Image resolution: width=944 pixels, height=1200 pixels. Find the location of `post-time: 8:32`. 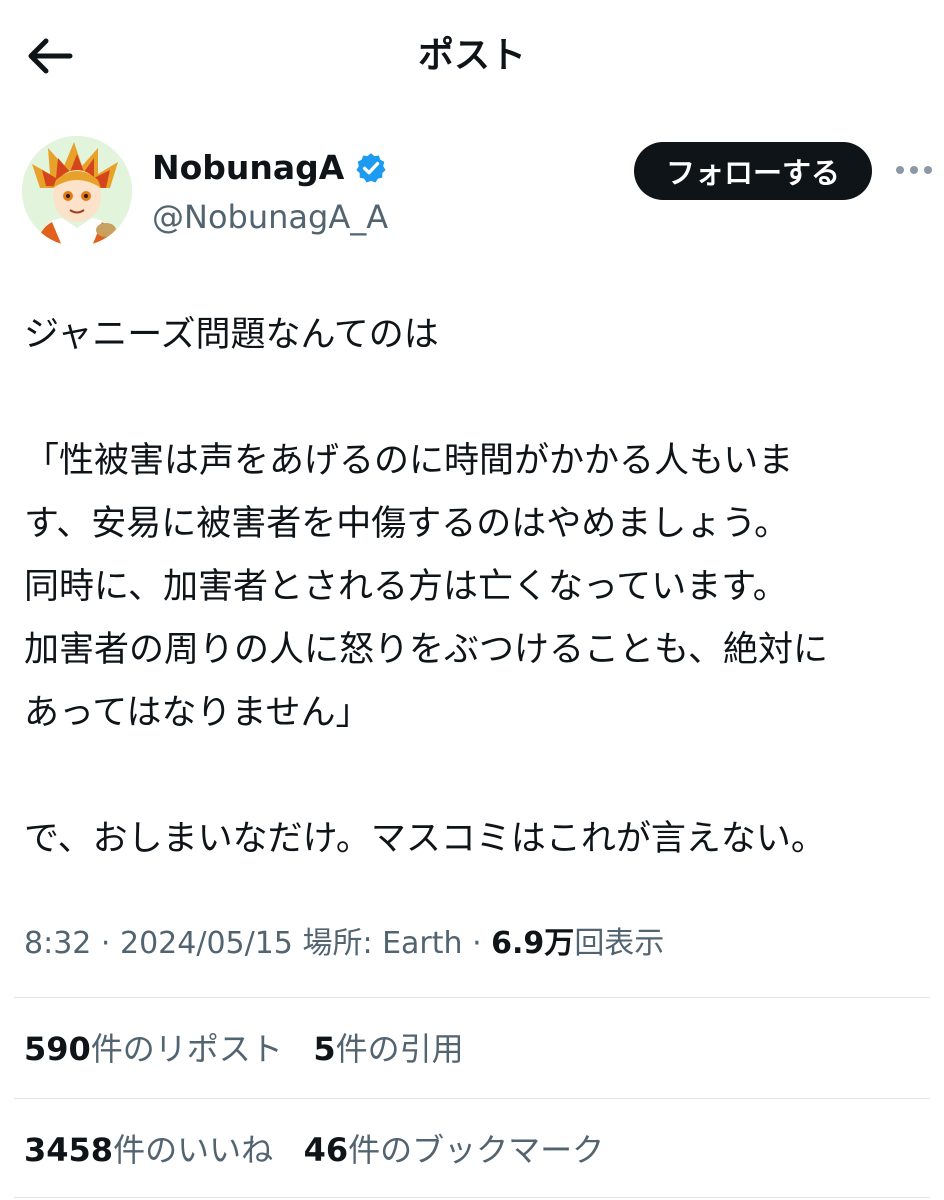

post-time: 8:32 is located at coordinates (57, 943).